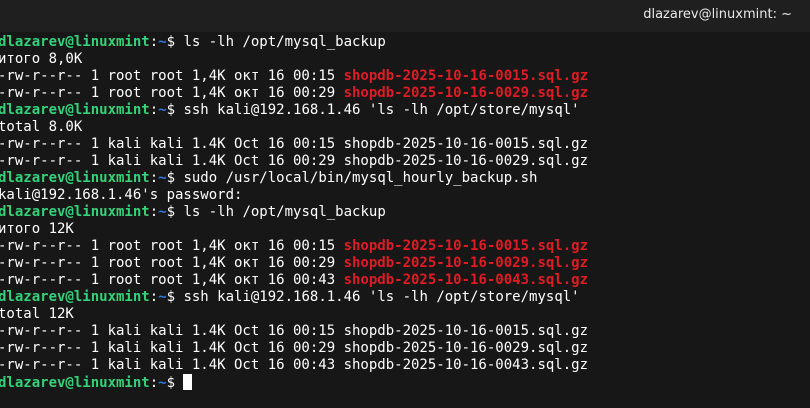  Describe the element at coordinates (121, 195) in the screenshot. I see `output-line: kali@192.168.1.46's password:` at that location.